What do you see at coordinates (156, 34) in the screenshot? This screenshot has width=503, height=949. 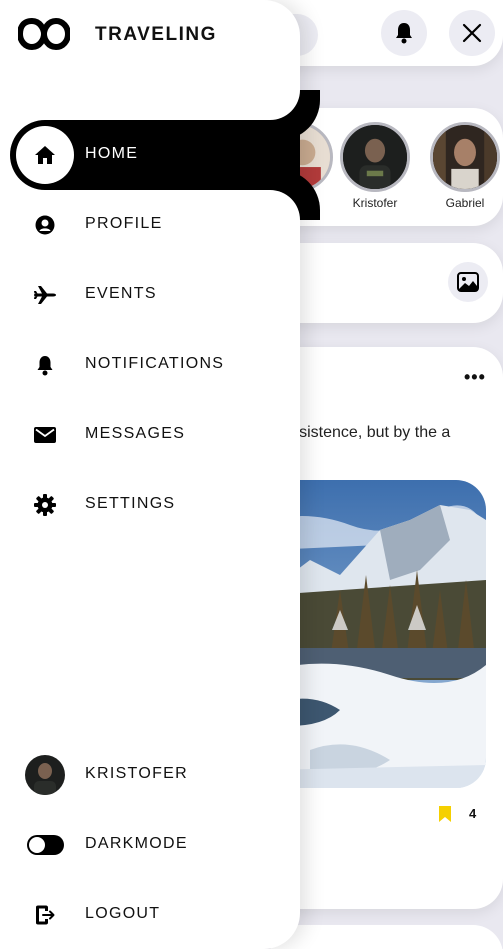 I see `app-title: TRAVELING` at bounding box center [156, 34].